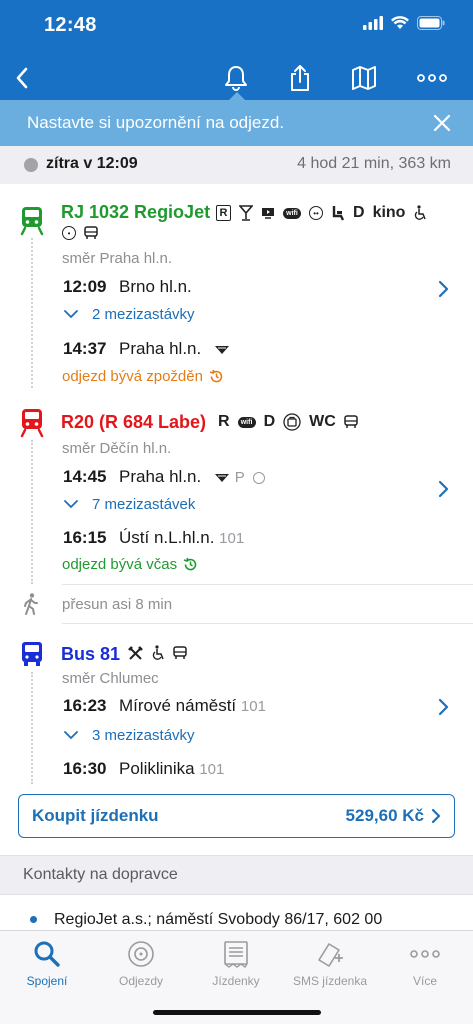 The width and height of the screenshot is (473, 1024). Describe the element at coordinates (31, 165) in the screenshot. I see `status-dot` at that location.